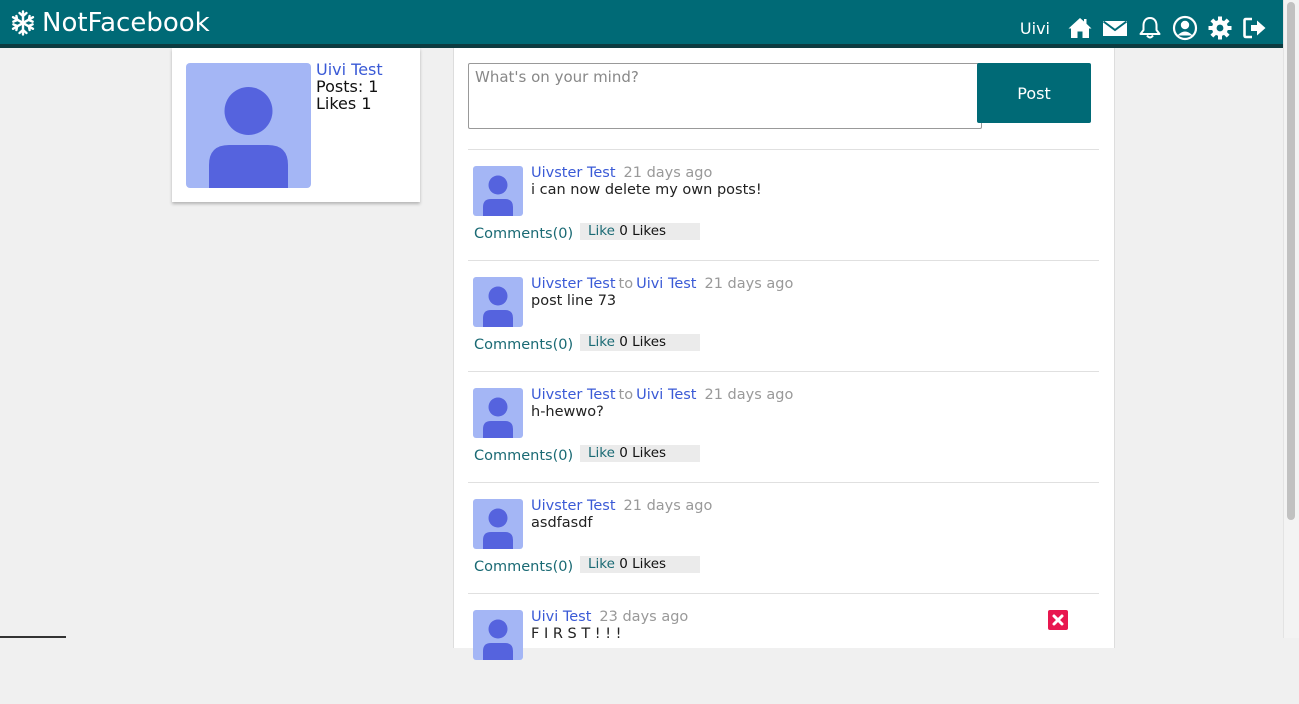 The height and width of the screenshot is (704, 1299). I want to click on brand-name: NotFacebook, so click(126, 23).